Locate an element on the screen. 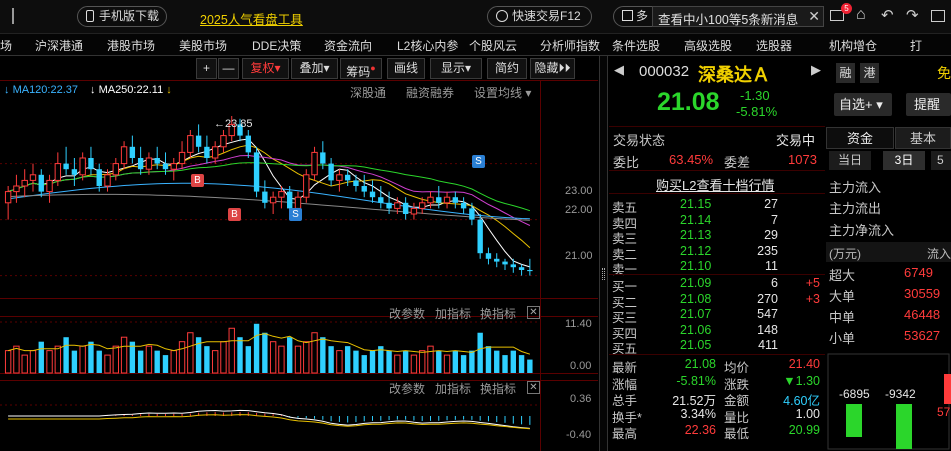 Image resolution: width=951 pixels, height=451 pixels. stock-price: 21.08 is located at coordinates (688, 102).